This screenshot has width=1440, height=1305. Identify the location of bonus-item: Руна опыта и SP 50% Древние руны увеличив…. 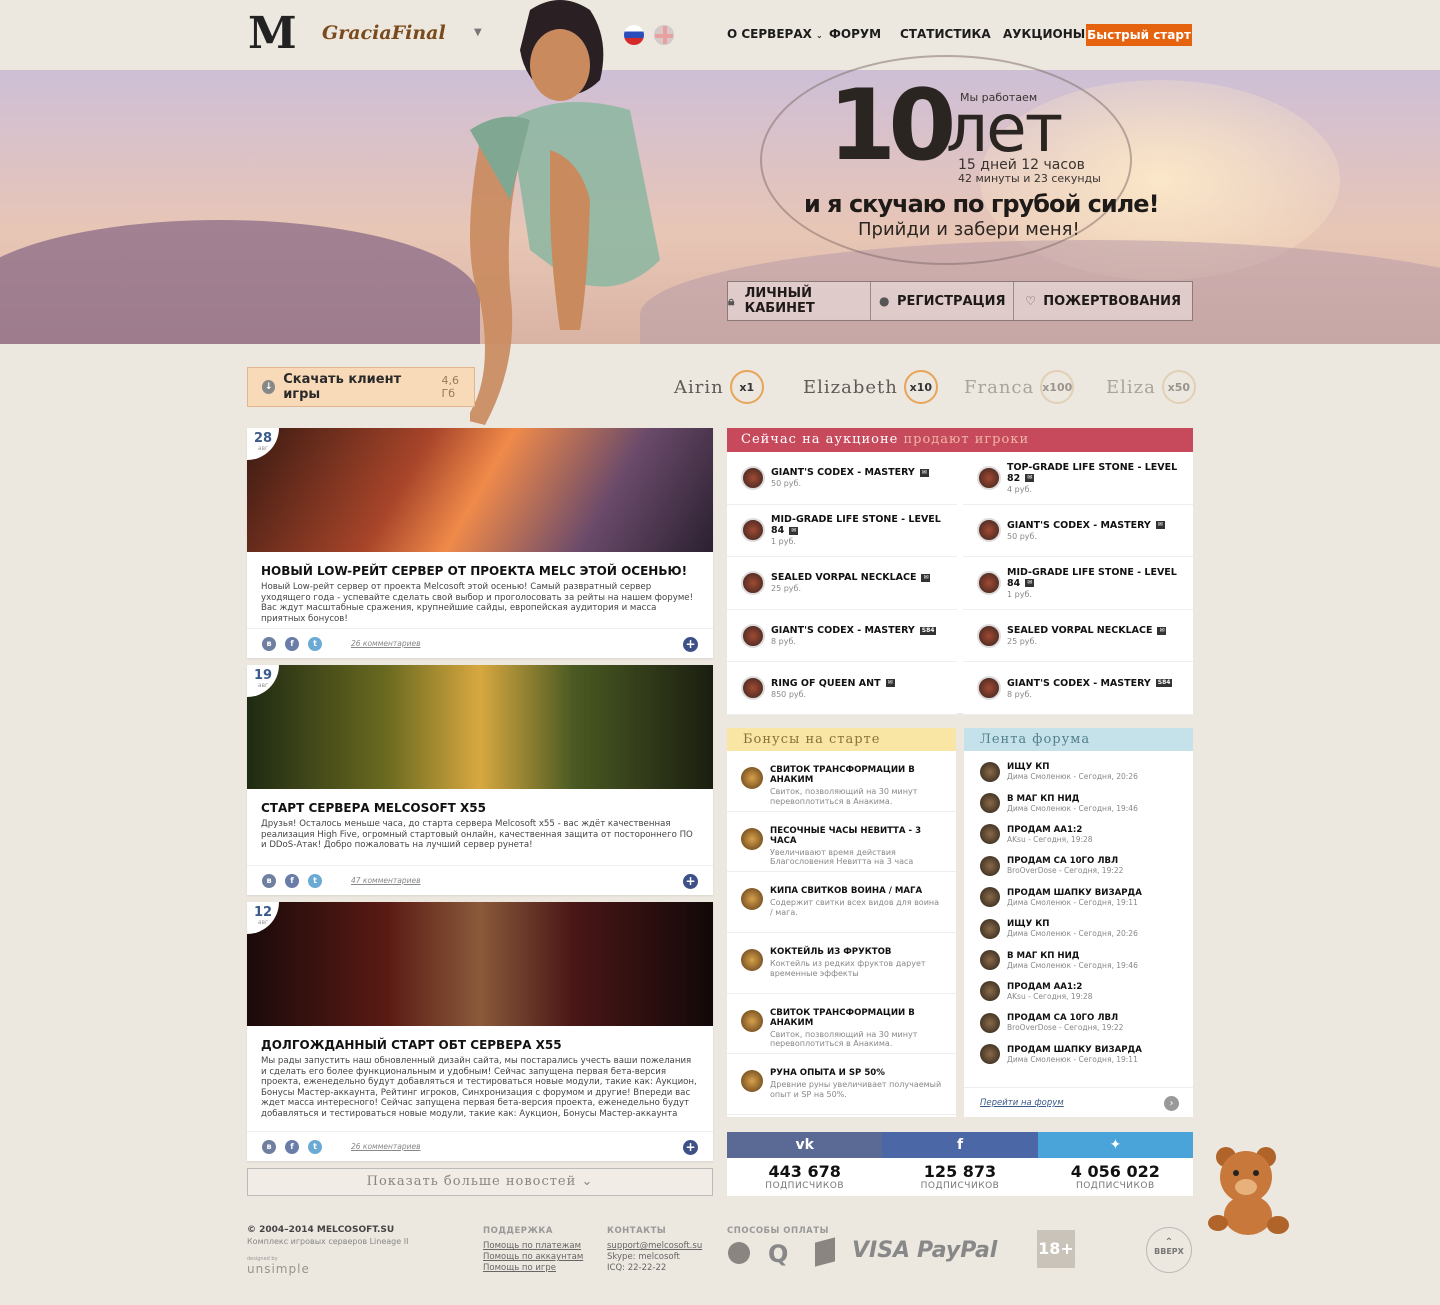
(841, 1085).